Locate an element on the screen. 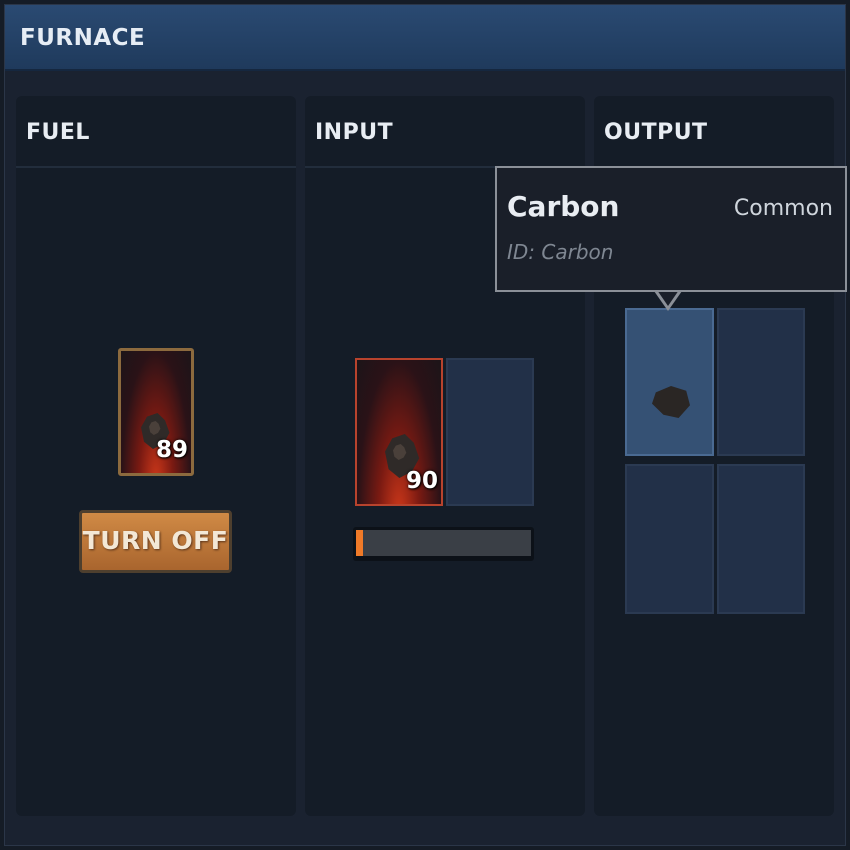  tooltip-item-id: ID: Carbon is located at coordinates (560, 252).